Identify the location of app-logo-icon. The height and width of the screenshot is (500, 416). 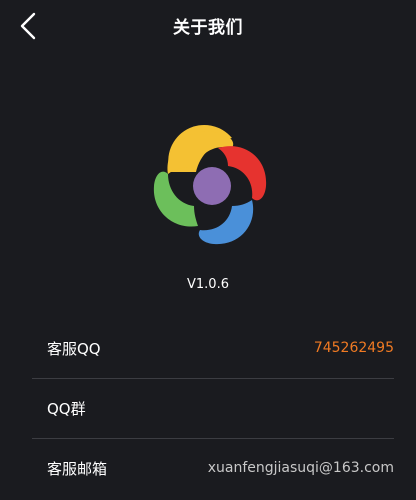
(210, 186).